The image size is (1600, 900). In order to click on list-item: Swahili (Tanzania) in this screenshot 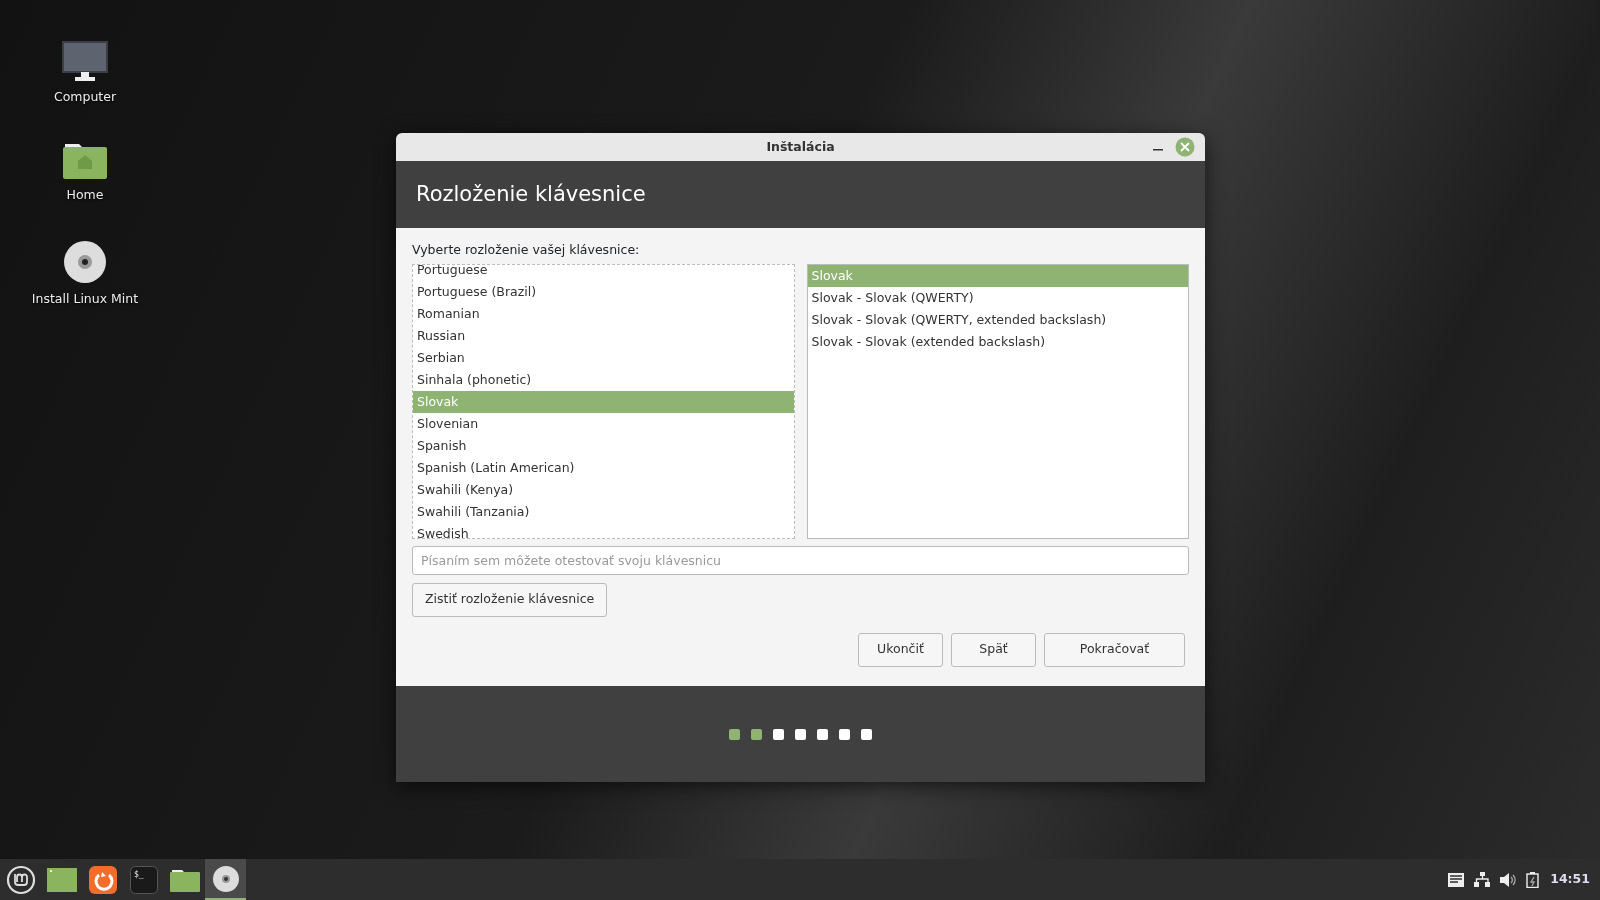, I will do `click(603, 511)`.